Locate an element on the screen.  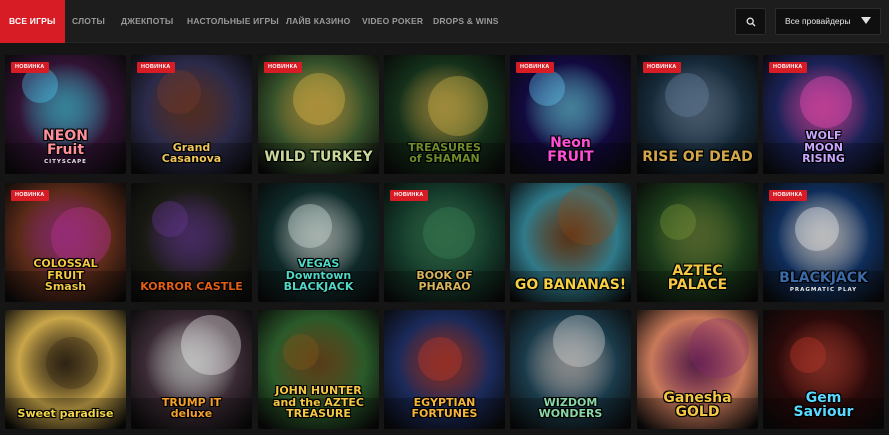
game-tile: НОВИНКА Grand Casanova is located at coordinates (191, 114).